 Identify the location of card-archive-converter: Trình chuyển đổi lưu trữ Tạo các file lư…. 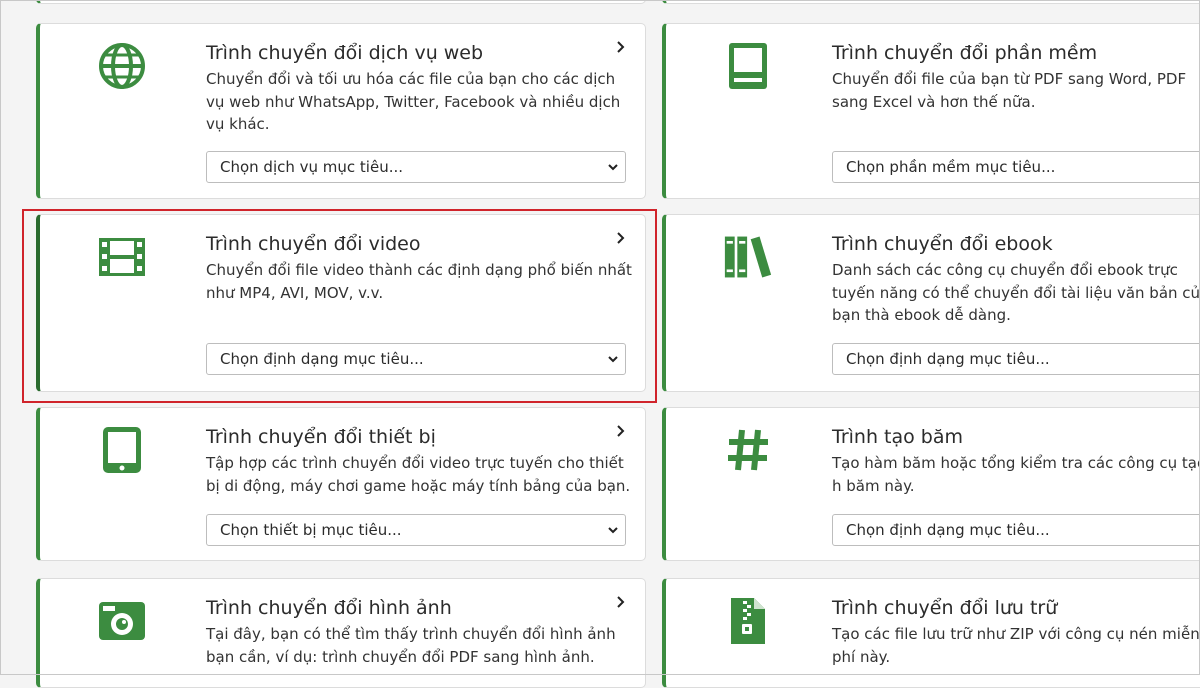
(931, 633).